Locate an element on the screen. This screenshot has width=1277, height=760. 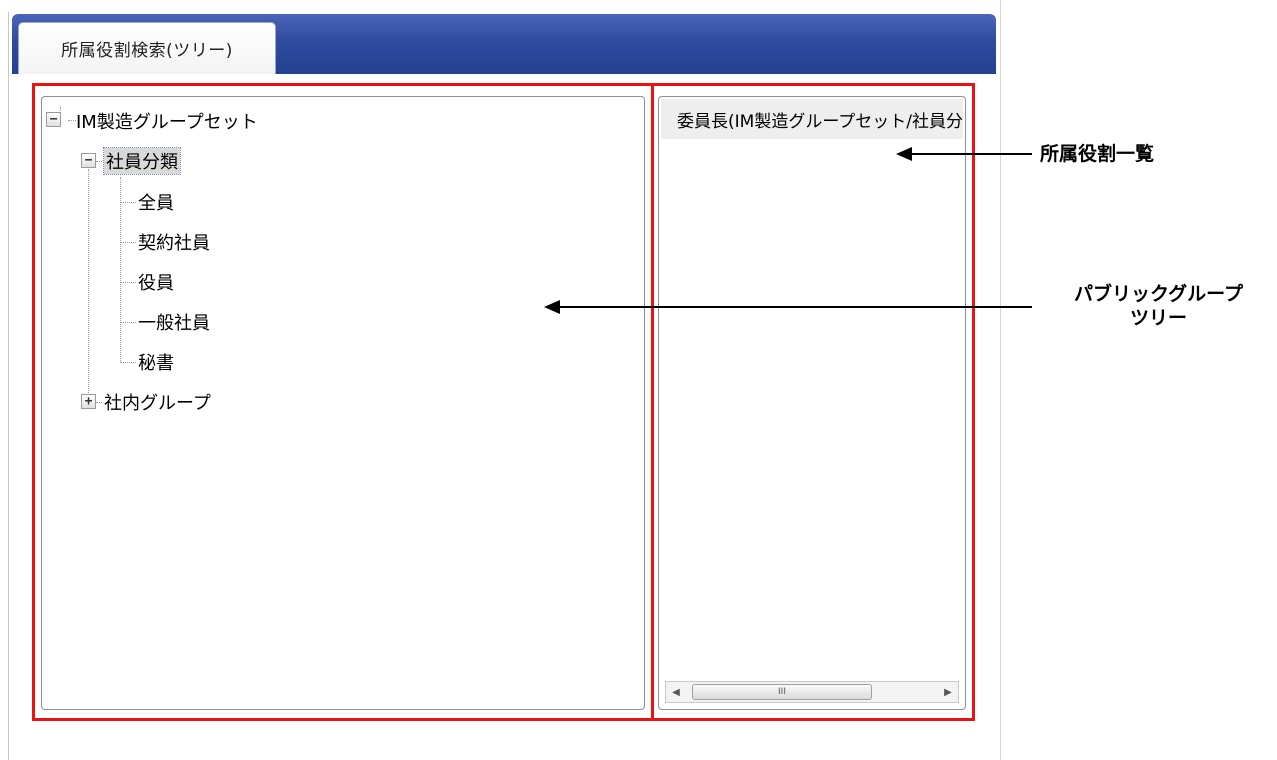
tab-label: 所属役割検索(ツリー) is located at coordinates (147, 51).